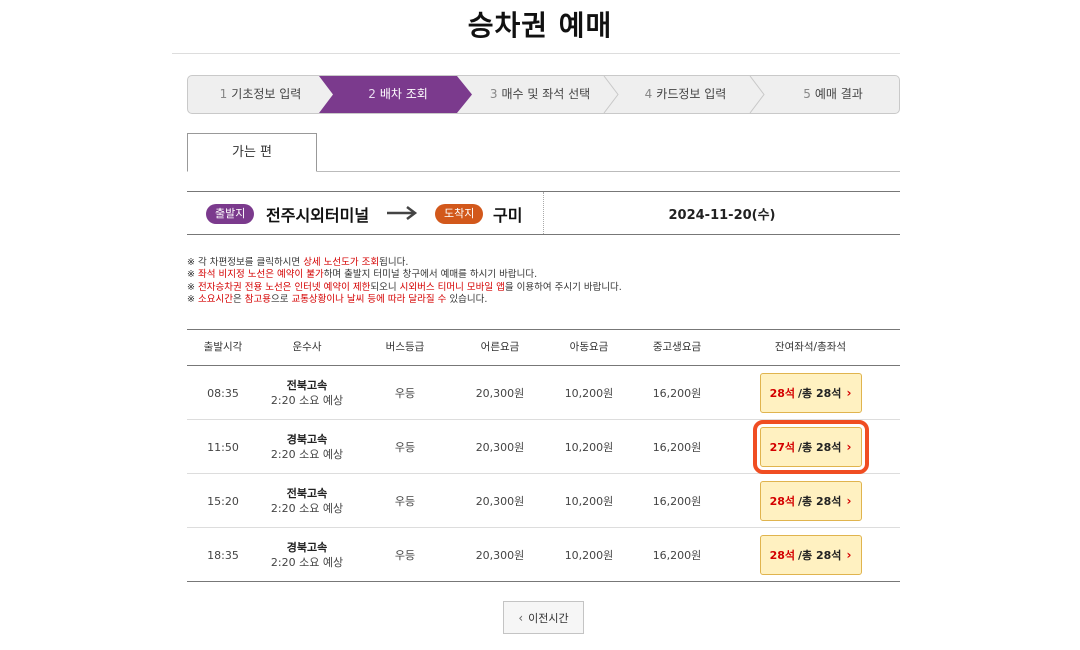 Image resolution: width=1080 pixels, height=650 pixels. I want to click on departure-time: 11:50, so click(223, 447).